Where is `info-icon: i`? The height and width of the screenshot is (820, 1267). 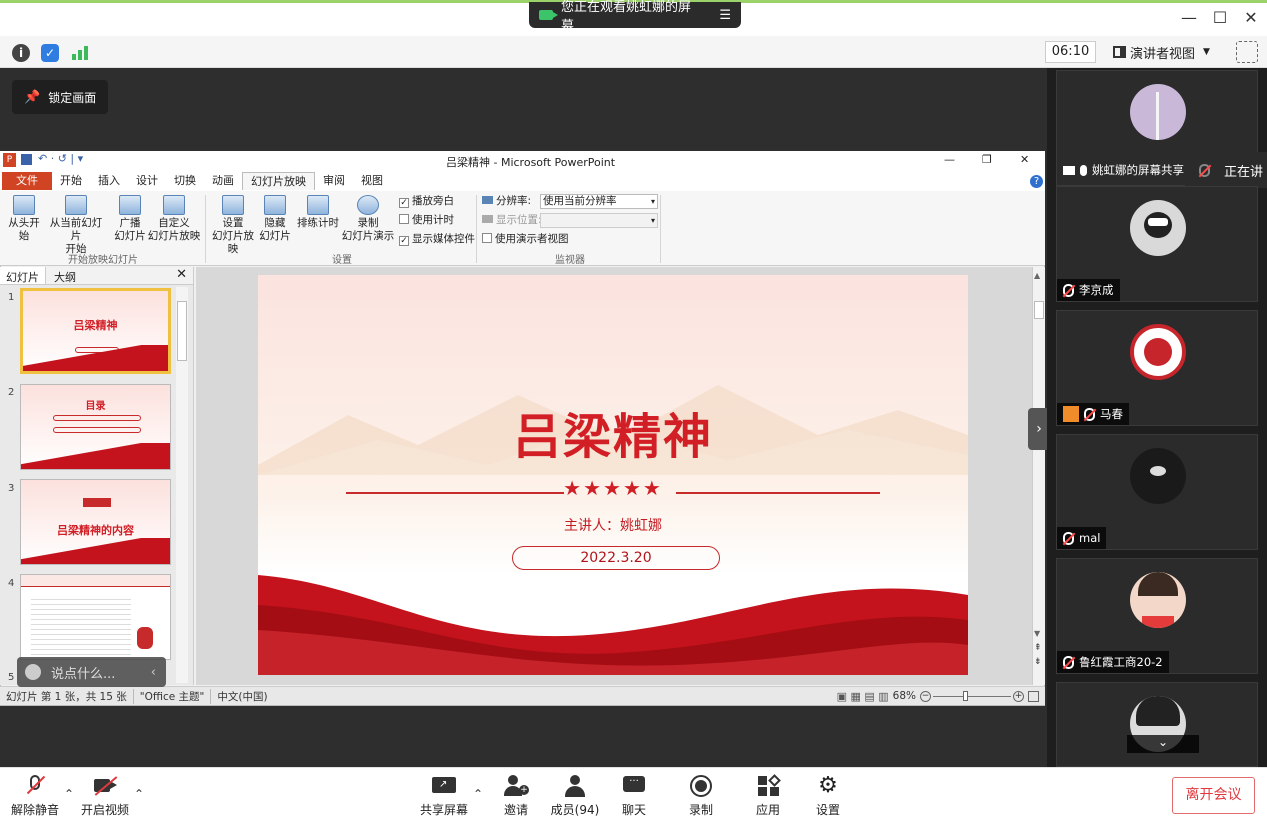 info-icon: i is located at coordinates (21, 53).